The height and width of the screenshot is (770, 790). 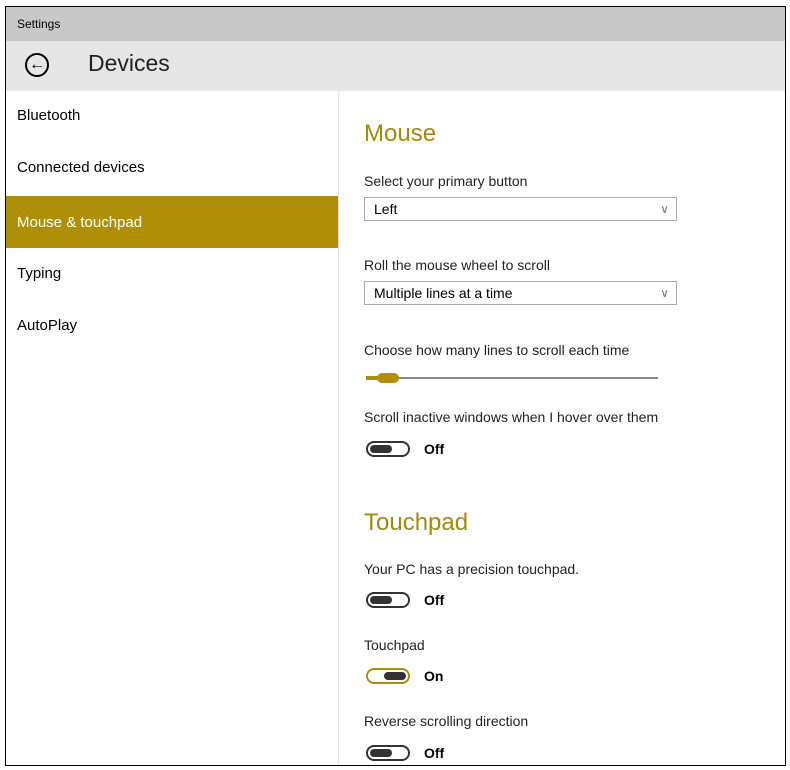 What do you see at coordinates (395, 66) in the screenshot?
I see `page-header: ← Devices` at bounding box center [395, 66].